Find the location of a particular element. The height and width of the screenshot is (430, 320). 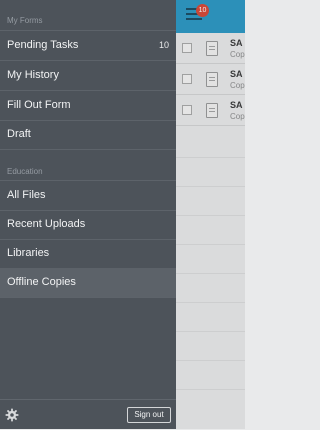

sign-out-button: Sign out is located at coordinates (149, 415).